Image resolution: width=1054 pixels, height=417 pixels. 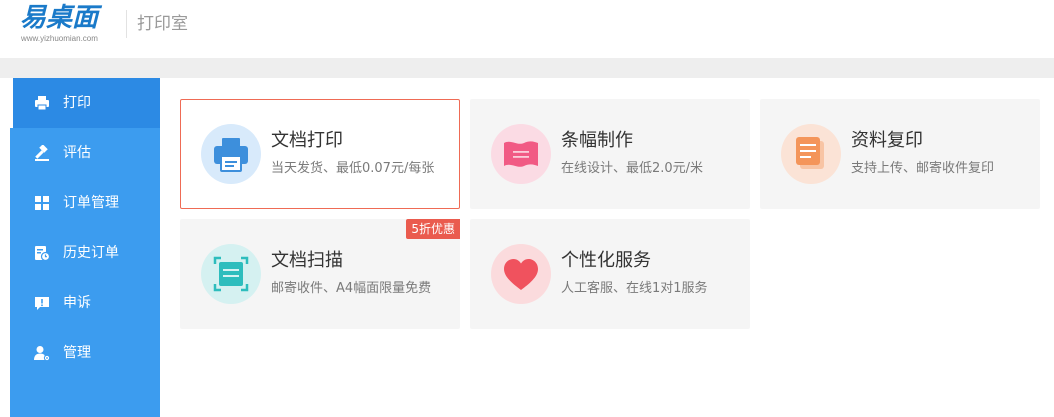 I want to click on discount-badge: 5折优惠, so click(x=433, y=229).